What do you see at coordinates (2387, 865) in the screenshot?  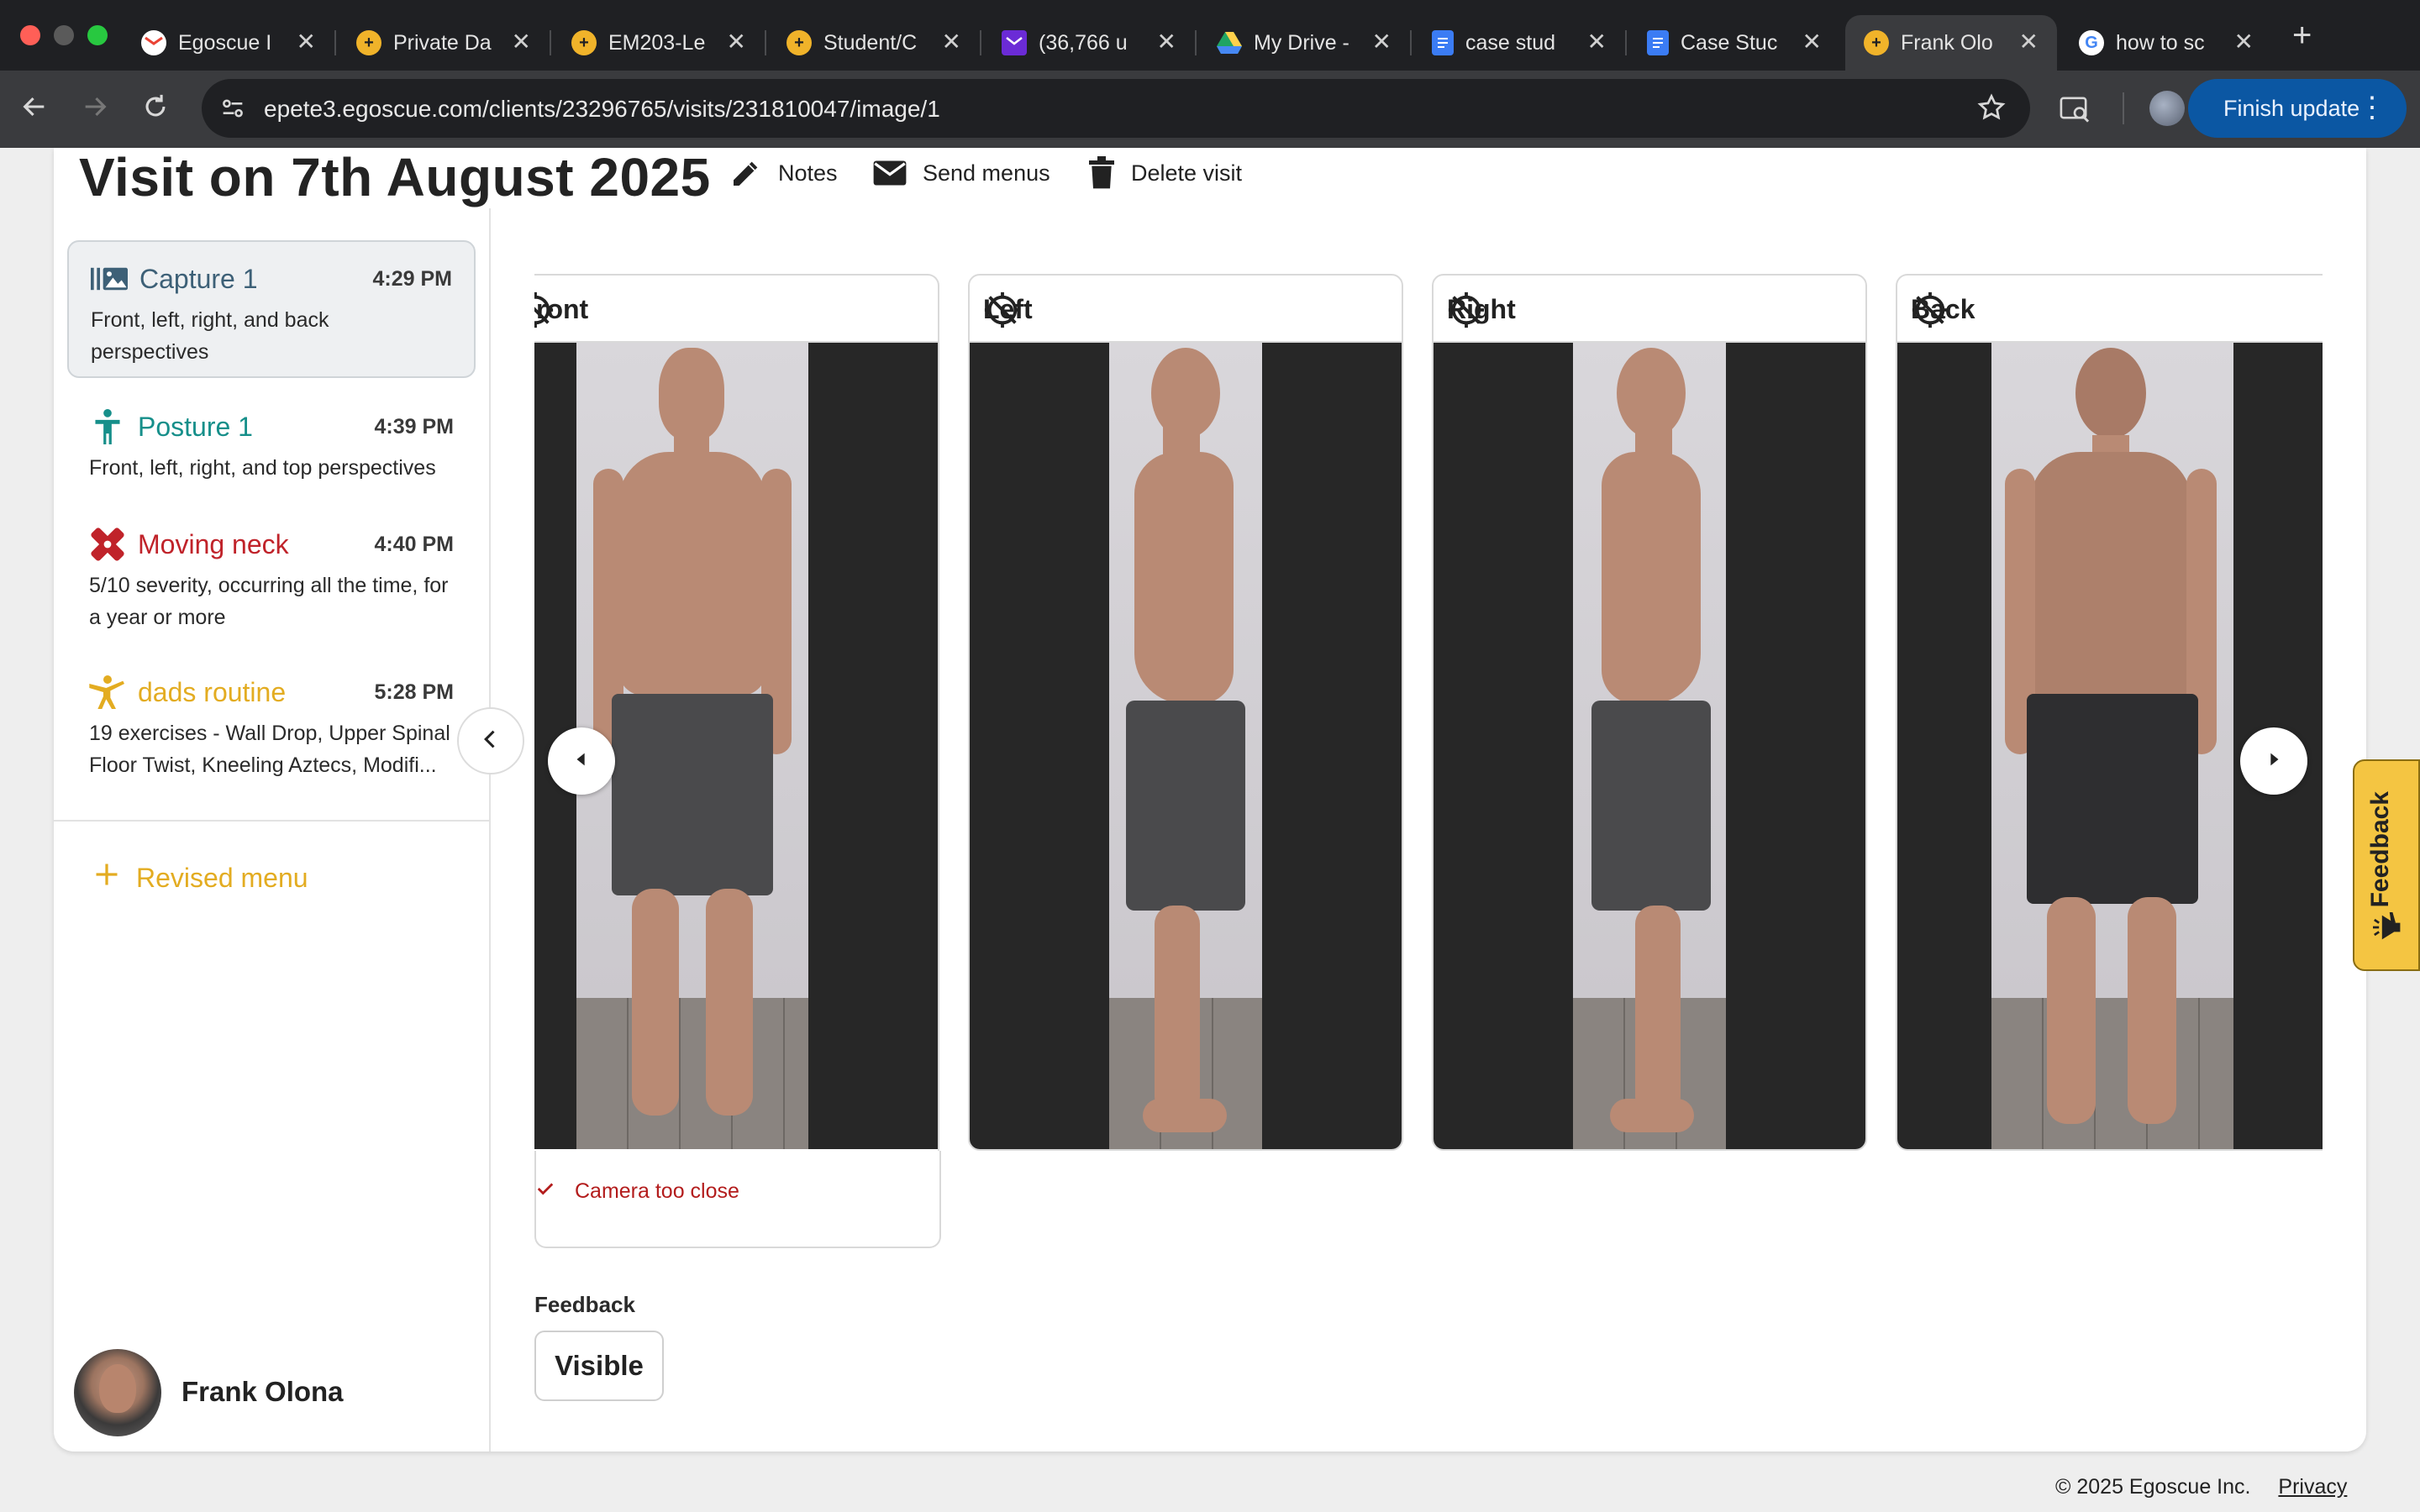 I see `feedback-side-tab: Feedback` at bounding box center [2387, 865].